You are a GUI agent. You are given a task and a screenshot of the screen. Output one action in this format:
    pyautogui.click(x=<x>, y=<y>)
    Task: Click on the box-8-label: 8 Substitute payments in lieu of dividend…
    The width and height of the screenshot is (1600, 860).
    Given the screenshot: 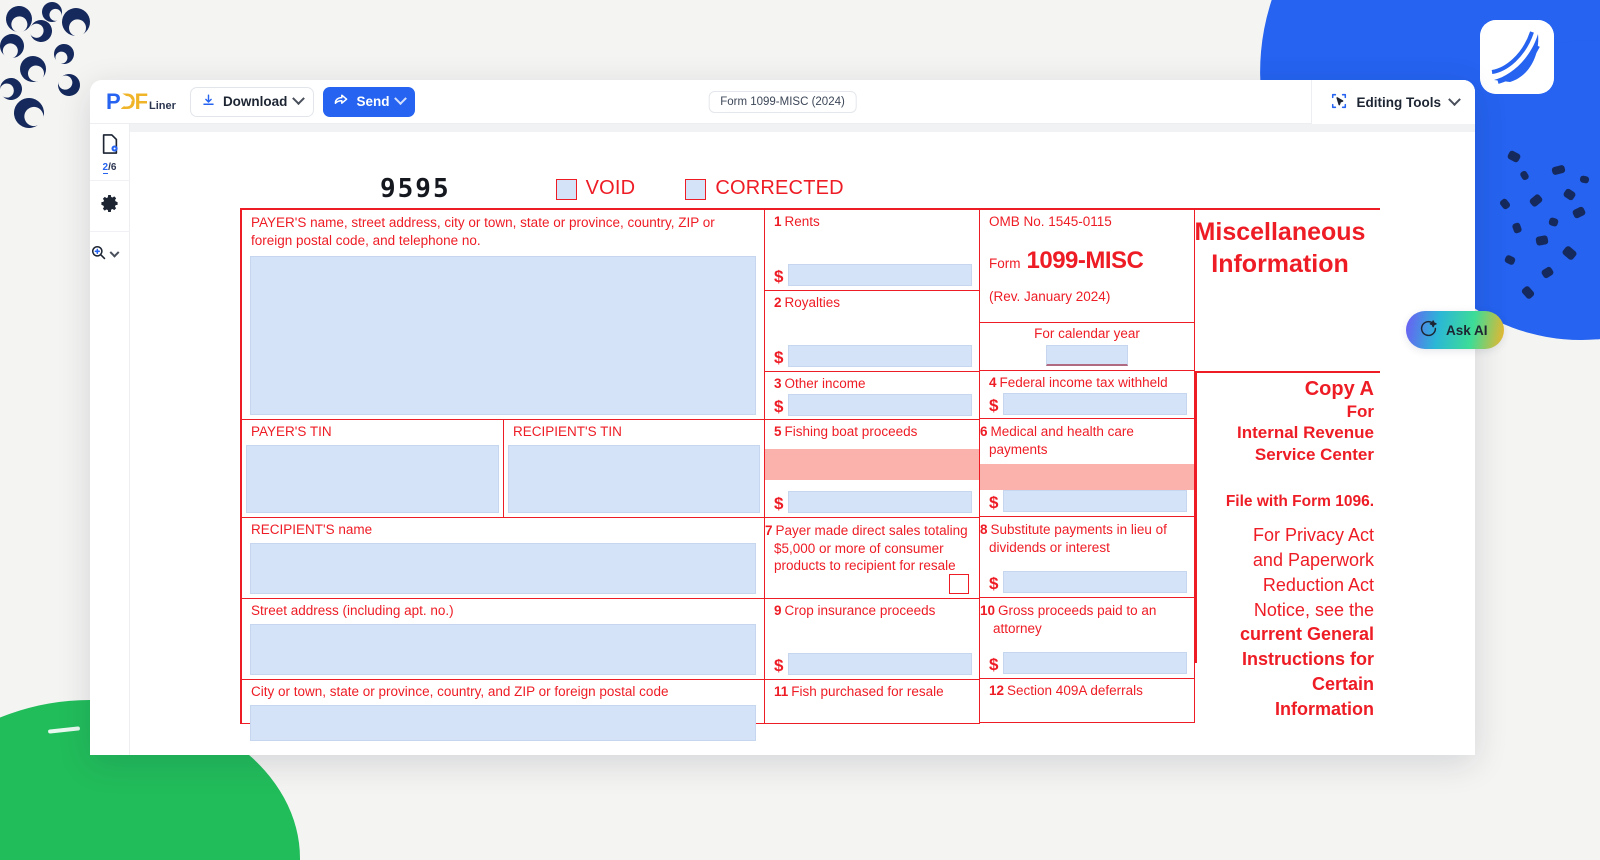 What is the action you would take?
    pyautogui.click(x=1073, y=538)
    